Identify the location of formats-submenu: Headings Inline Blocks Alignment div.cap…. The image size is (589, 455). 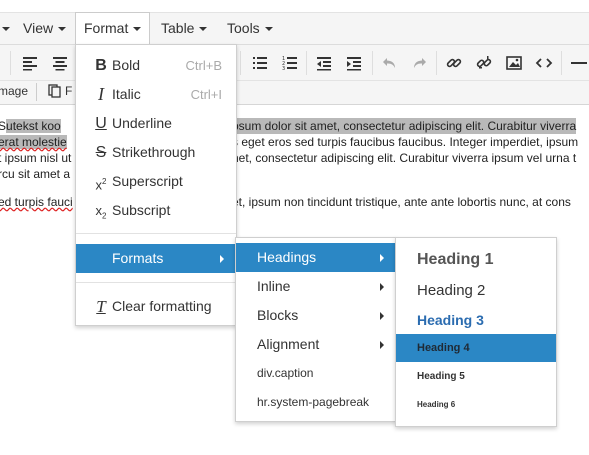
(316, 329).